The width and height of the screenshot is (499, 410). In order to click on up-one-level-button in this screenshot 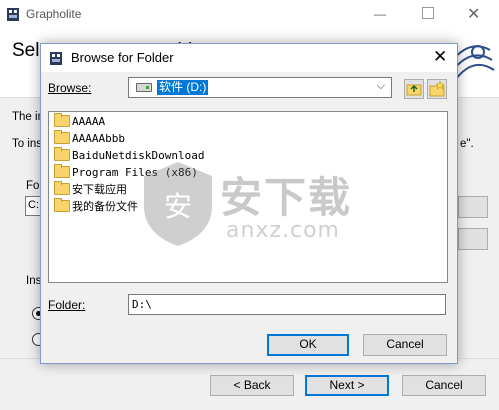, I will do `click(414, 89)`.